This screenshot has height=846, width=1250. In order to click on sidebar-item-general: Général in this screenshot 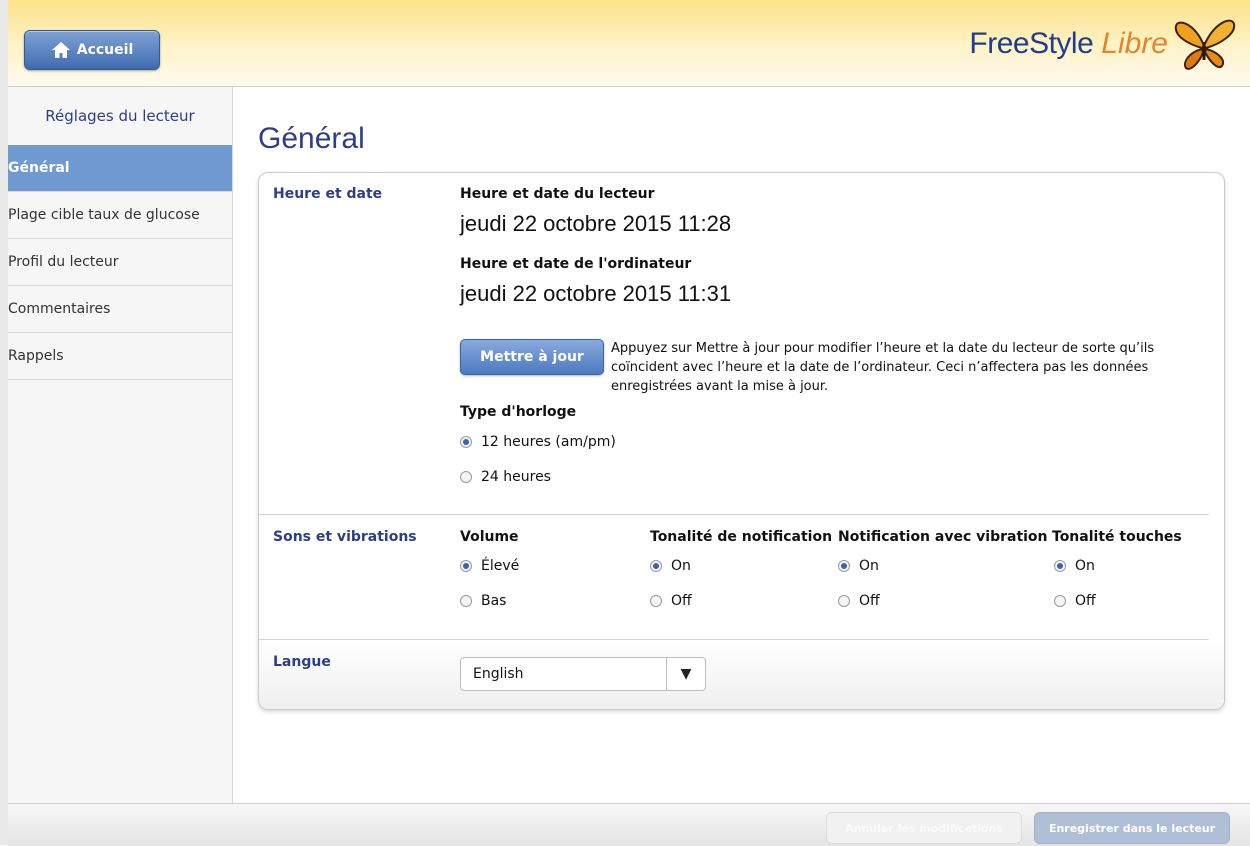, I will do `click(120, 168)`.